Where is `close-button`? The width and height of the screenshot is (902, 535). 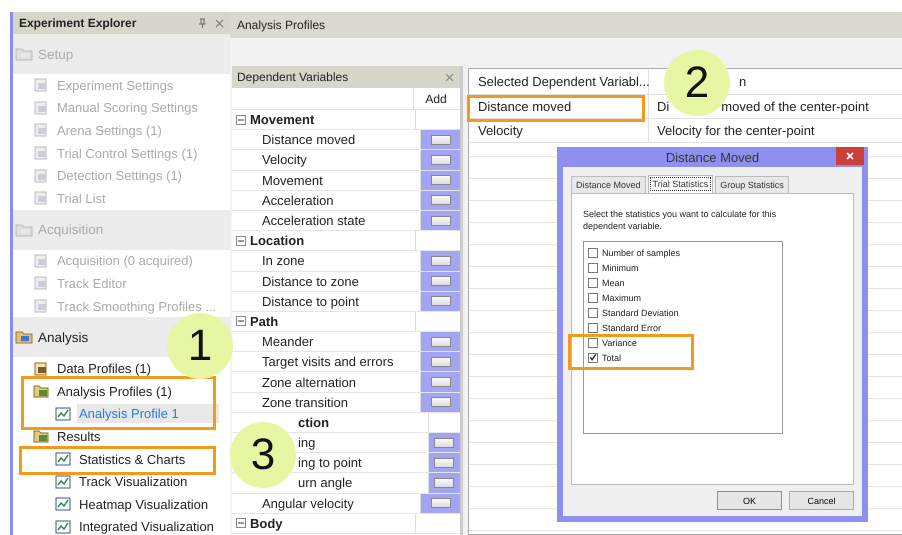 close-button is located at coordinates (850, 156).